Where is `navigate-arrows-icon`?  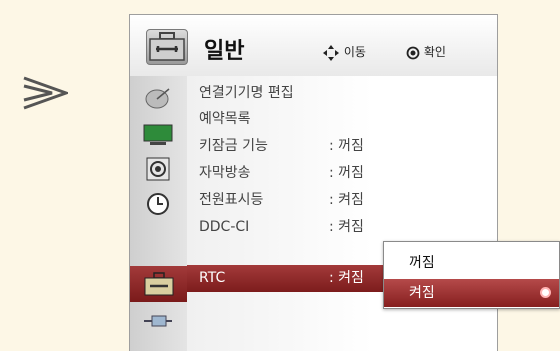 navigate-arrows-icon is located at coordinates (331, 52).